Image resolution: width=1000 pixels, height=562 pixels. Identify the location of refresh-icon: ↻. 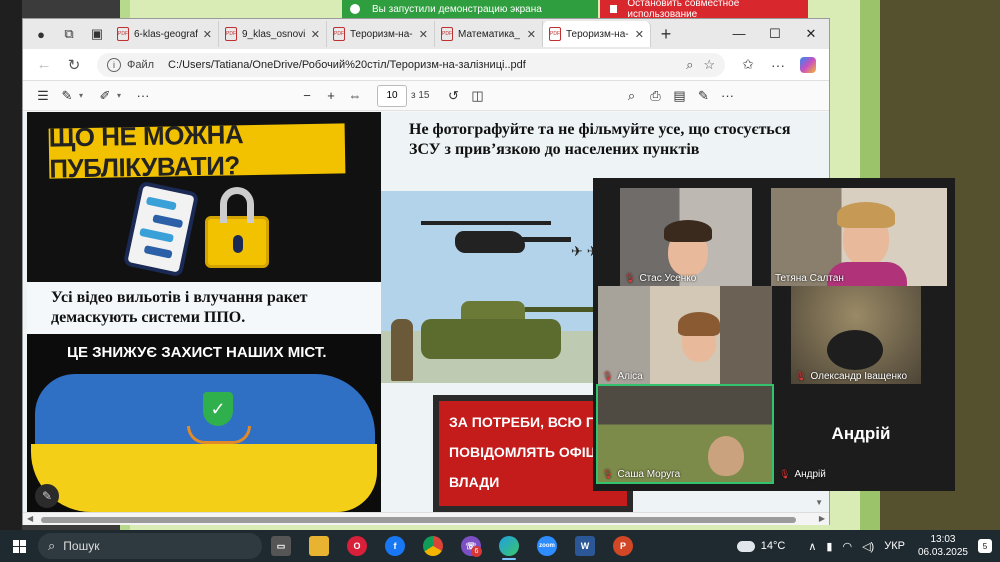
(74, 65).